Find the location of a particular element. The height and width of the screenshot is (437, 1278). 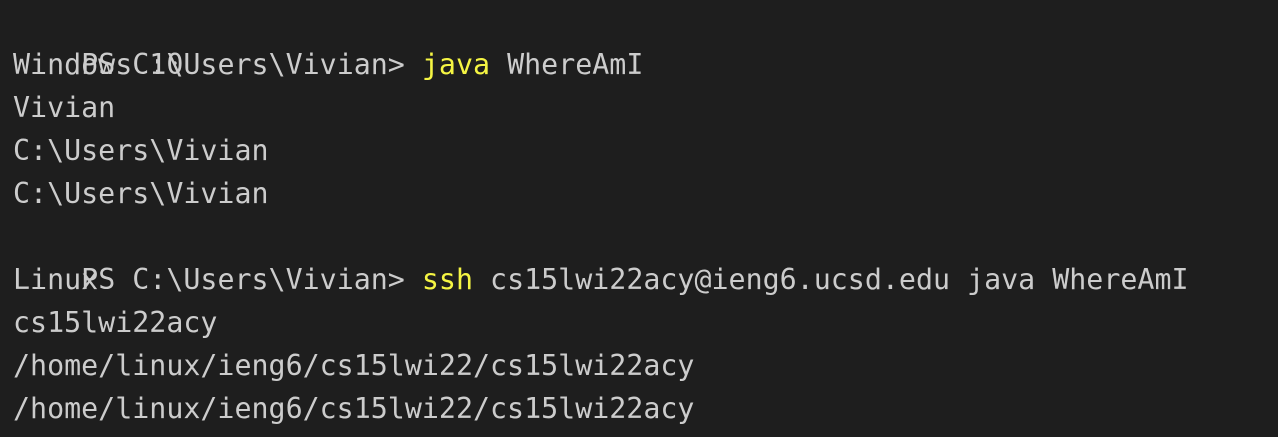

output-line: Windows 10 is located at coordinates (98, 64).